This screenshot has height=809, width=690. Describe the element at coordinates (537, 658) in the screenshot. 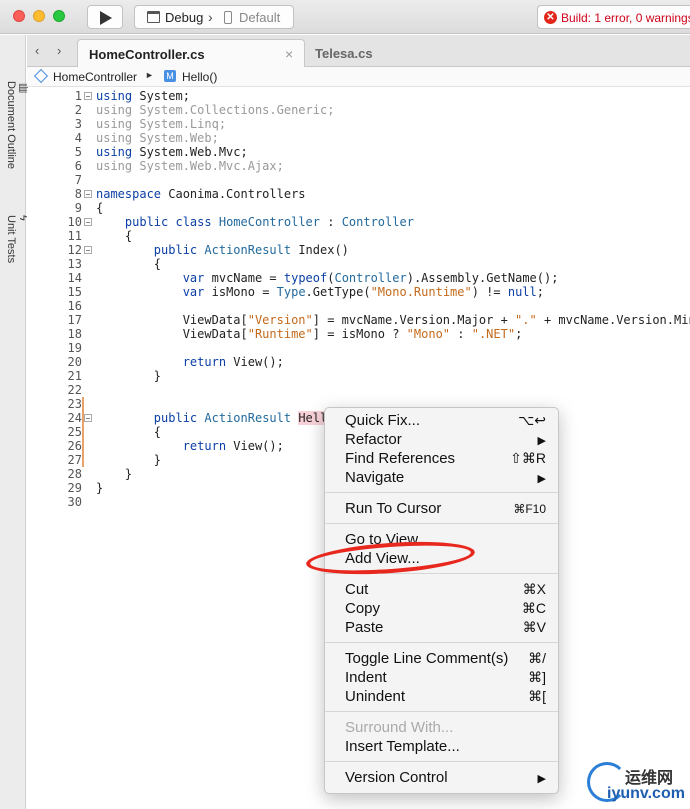

I see `menu-item-shortcut: ⌘/` at that location.